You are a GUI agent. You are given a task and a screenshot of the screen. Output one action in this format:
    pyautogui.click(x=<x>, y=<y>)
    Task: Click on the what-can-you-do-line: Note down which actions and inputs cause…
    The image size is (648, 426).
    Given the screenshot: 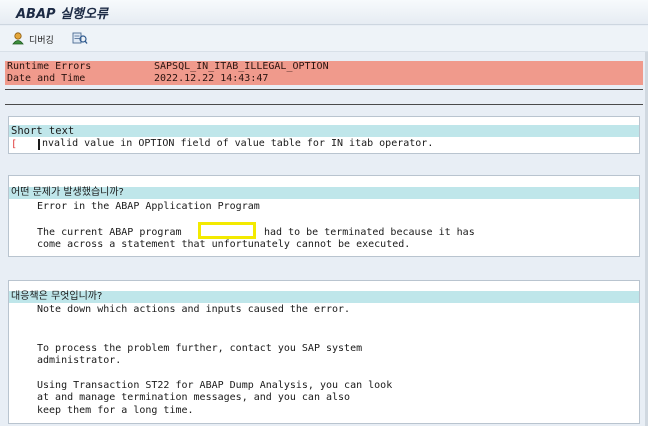 What is the action you would take?
    pyautogui.click(x=194, y=309)
    